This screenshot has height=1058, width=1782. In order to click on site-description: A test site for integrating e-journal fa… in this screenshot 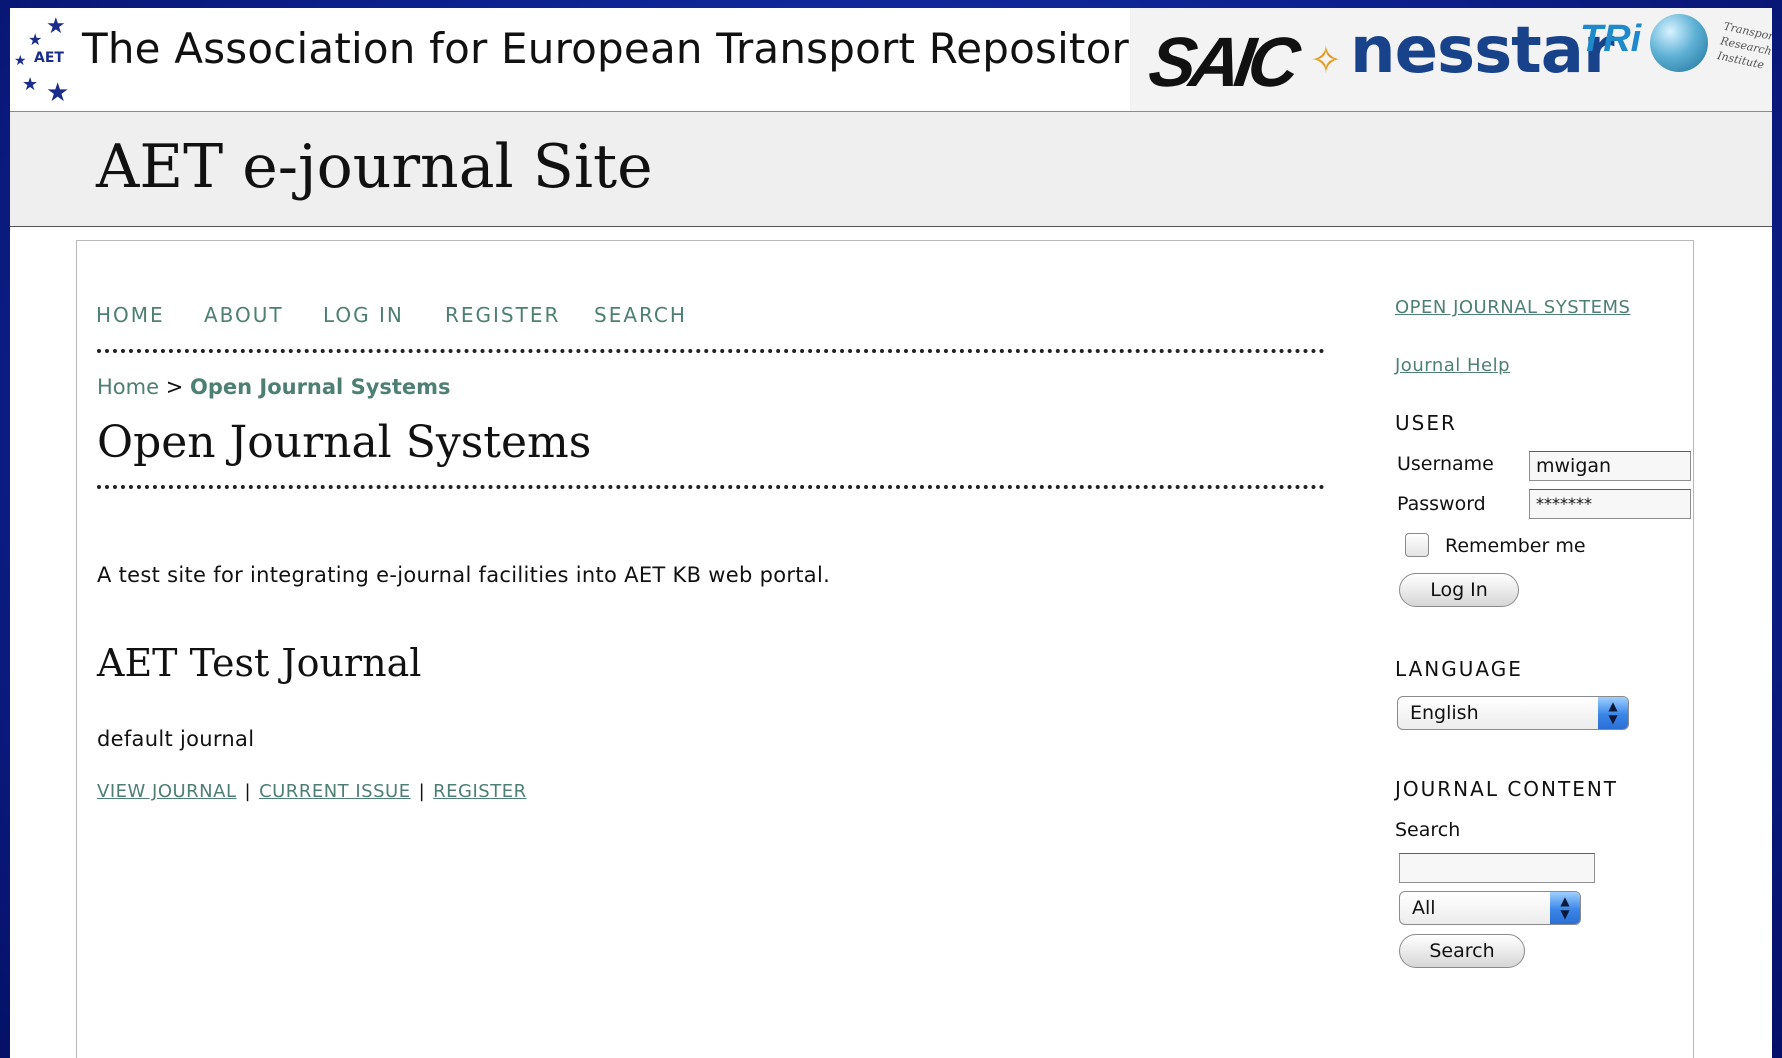, I will do `click(464, 575)`.